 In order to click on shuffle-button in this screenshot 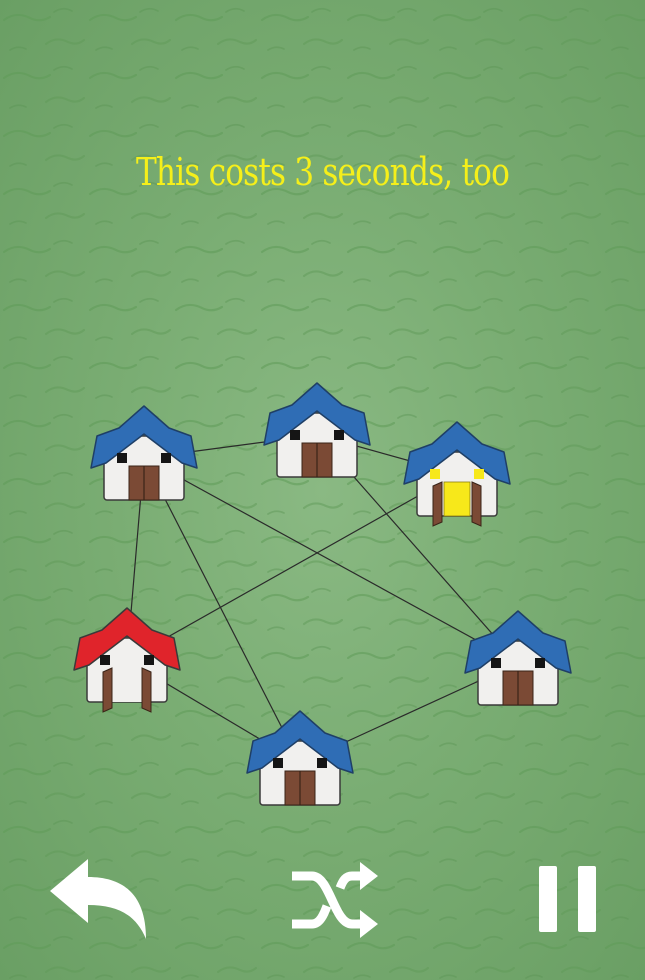, I will do `click(335, 900)`.